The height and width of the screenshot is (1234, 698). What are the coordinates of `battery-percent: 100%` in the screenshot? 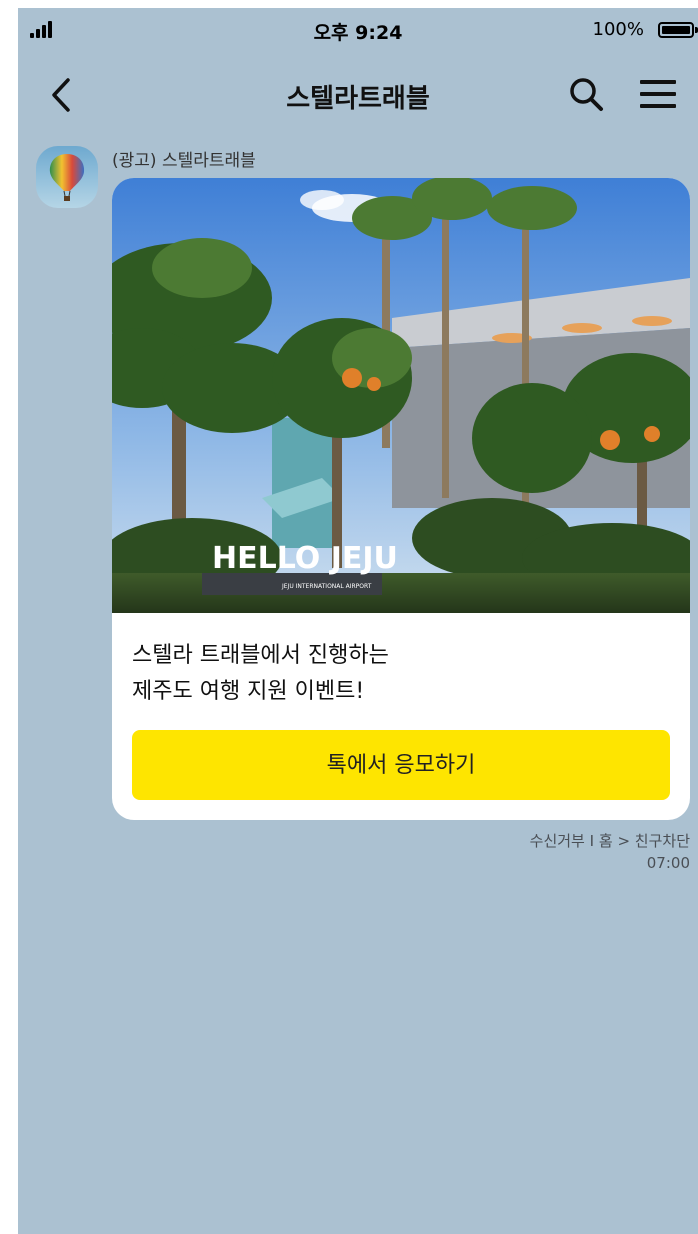 It's located at (618, 29).